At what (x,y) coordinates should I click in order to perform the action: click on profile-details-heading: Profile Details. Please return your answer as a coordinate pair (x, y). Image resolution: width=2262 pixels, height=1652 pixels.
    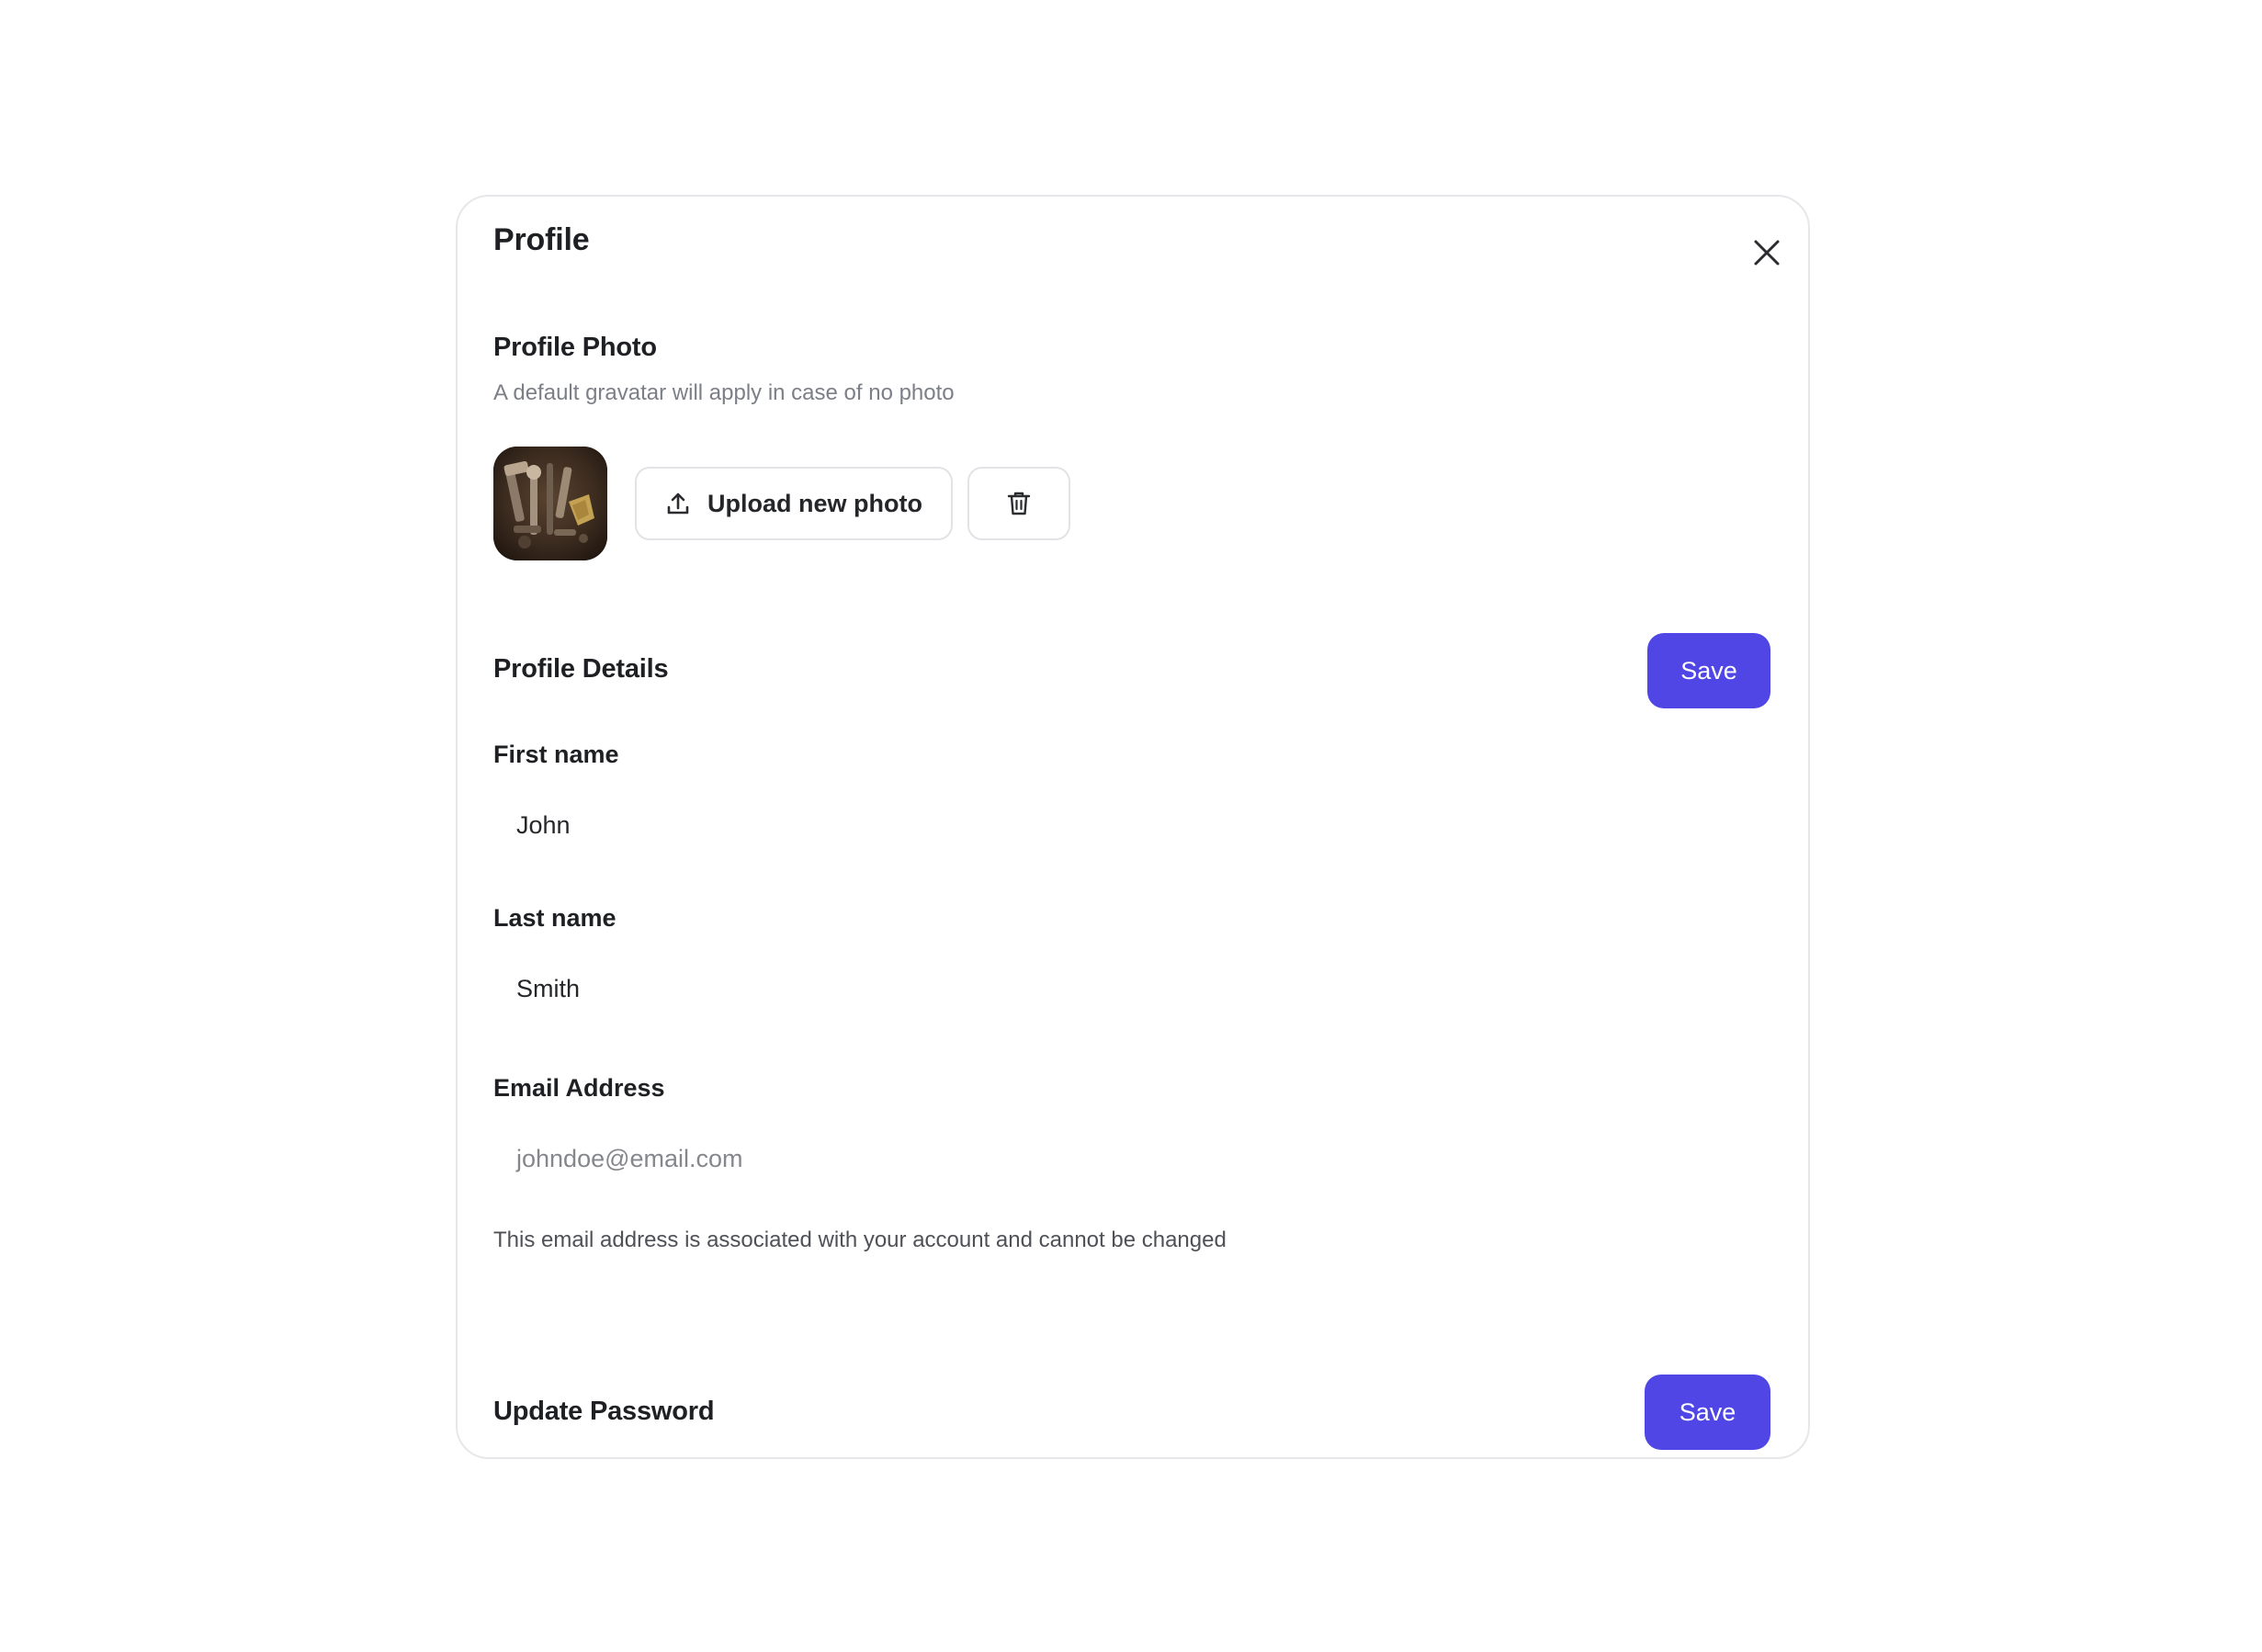
    Looking at the image, I should click on (581, 669).